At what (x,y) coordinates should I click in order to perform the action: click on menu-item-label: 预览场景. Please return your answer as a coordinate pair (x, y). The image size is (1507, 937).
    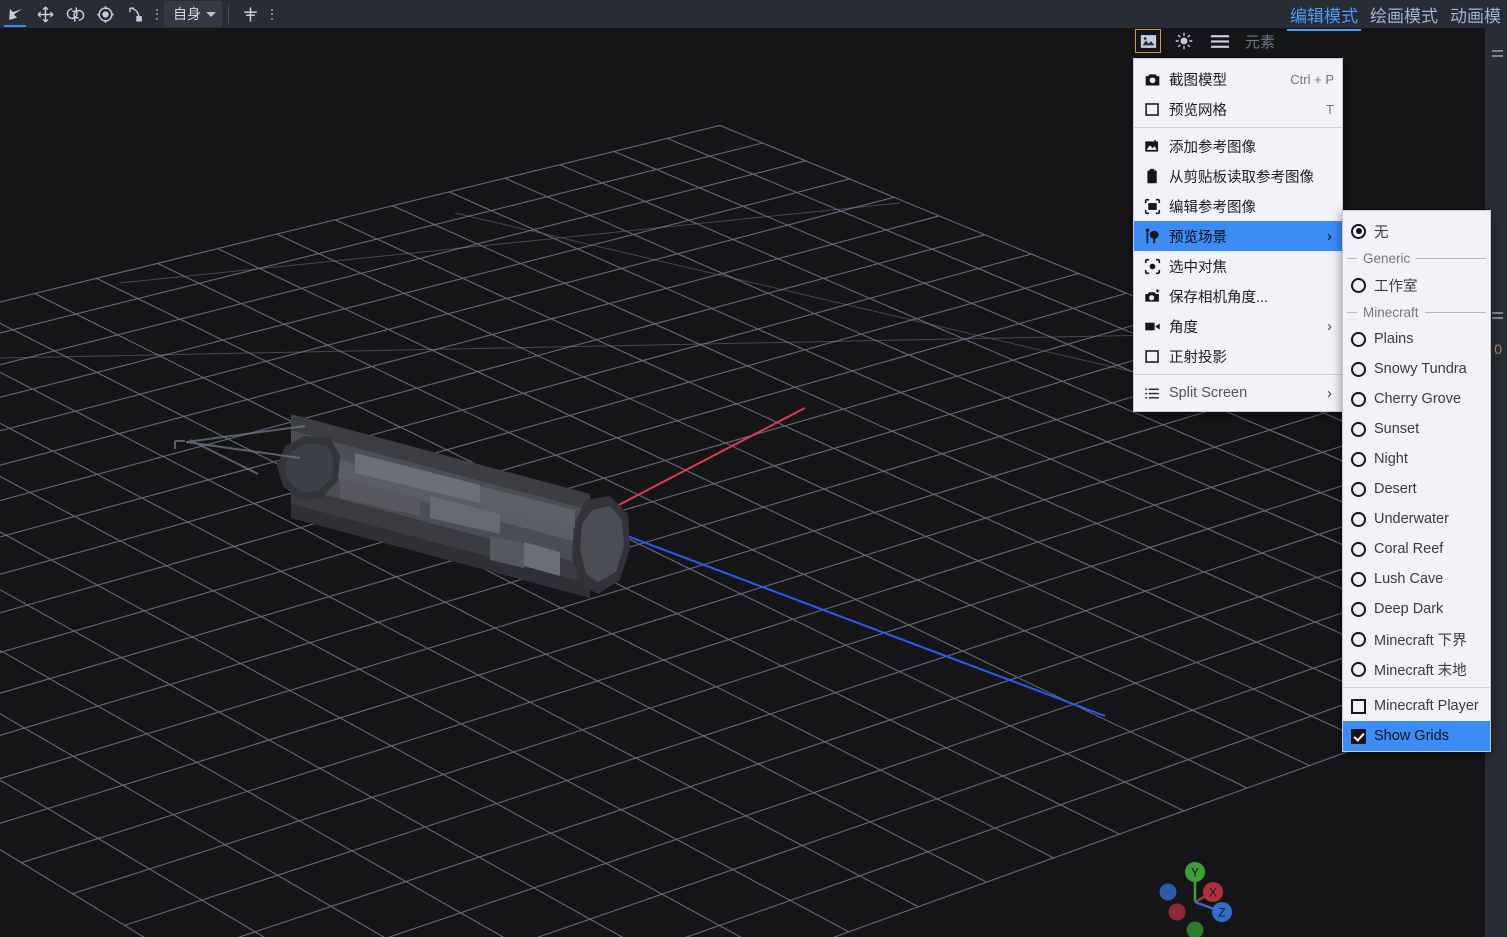
    Looking at the image, I should click on (1198, 237).